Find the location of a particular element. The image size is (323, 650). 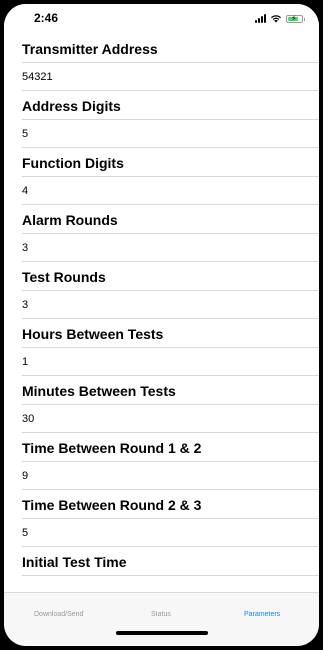

param-label: Transmitter Address is located at coordinates (90, 49).